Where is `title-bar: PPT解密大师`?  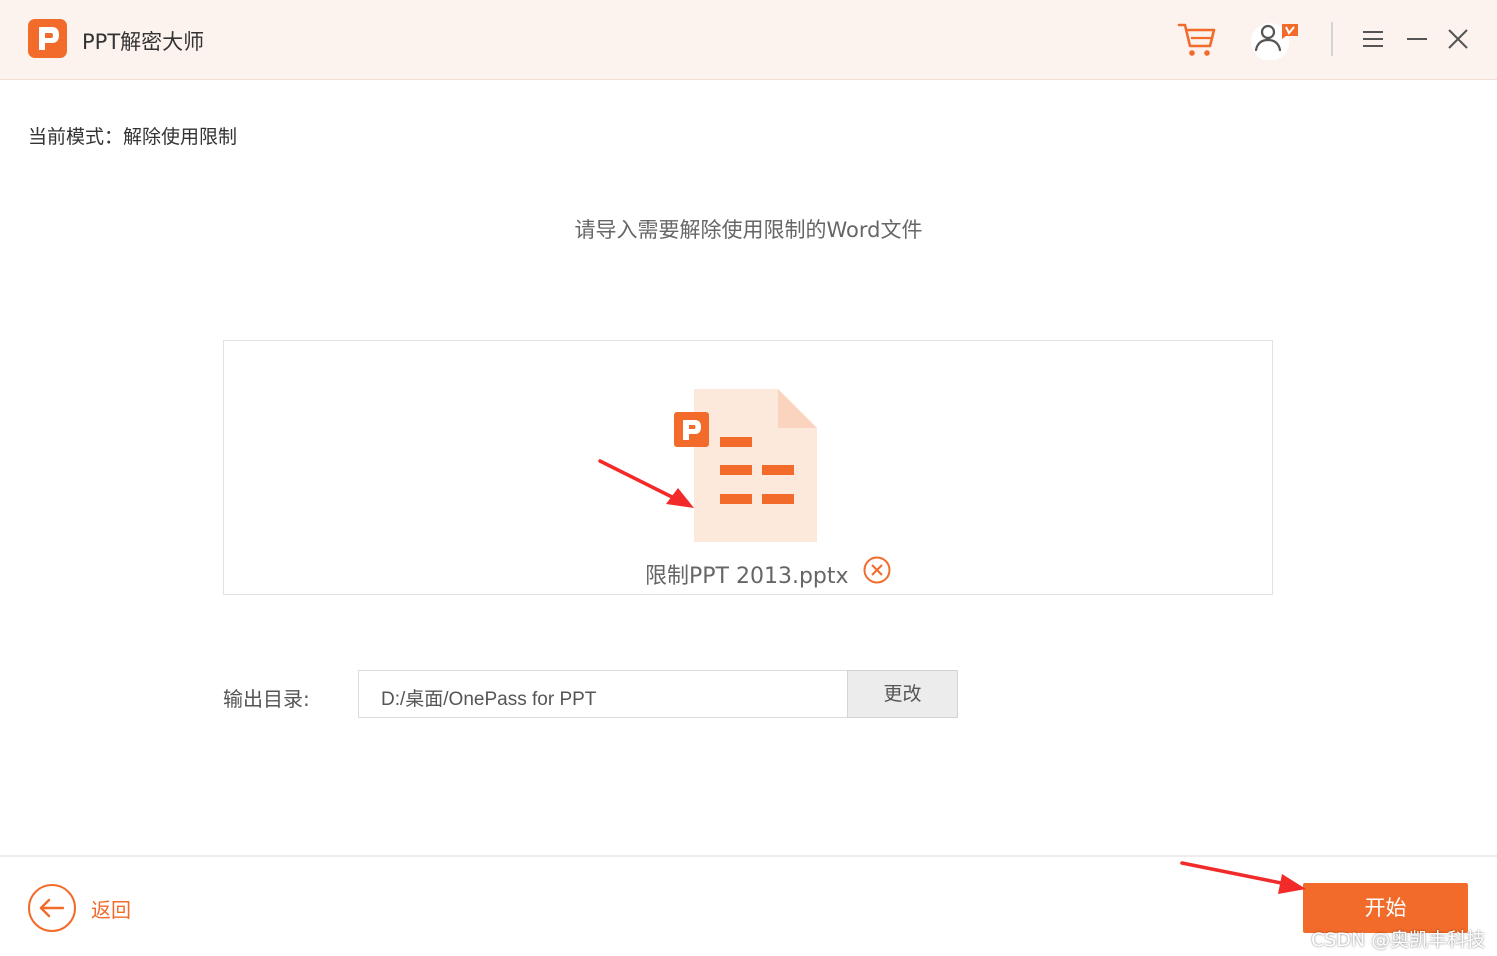 title-bar: PPT解密大师 is located at coordinates (748, 40).